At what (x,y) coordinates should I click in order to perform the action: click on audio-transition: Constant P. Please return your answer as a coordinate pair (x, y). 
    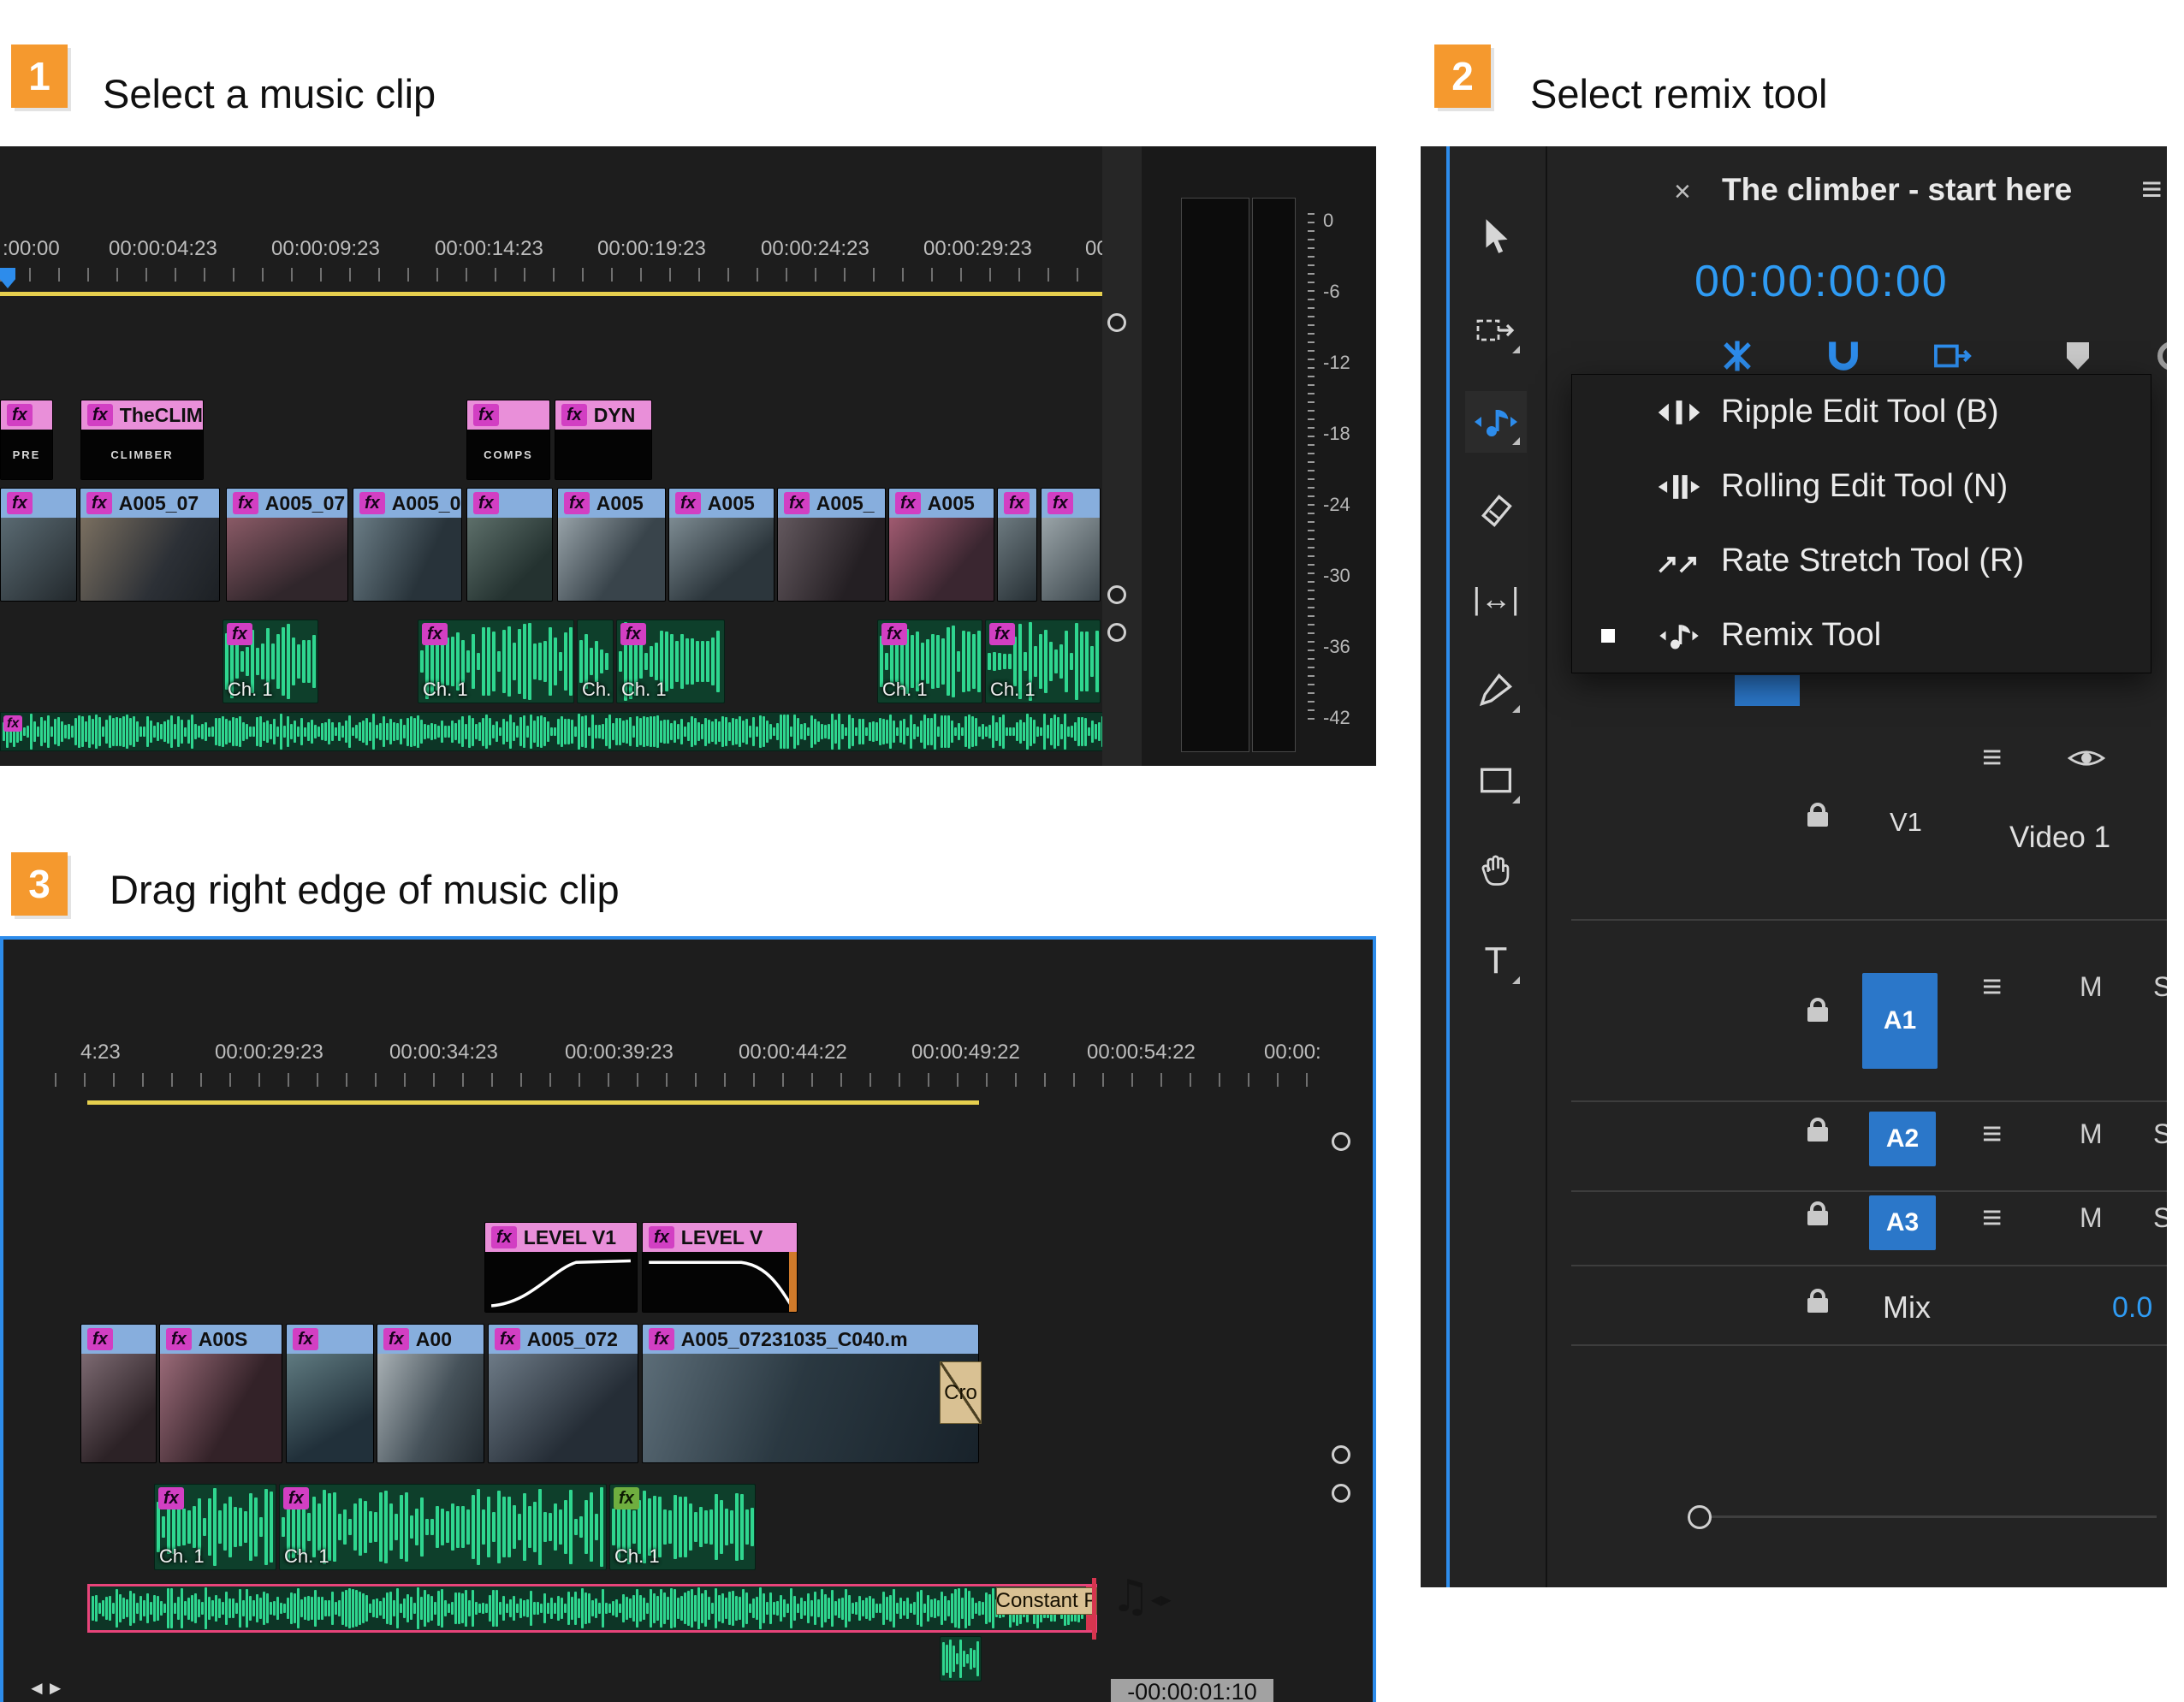
    Looking at the image, I should click on (1047, 1601).